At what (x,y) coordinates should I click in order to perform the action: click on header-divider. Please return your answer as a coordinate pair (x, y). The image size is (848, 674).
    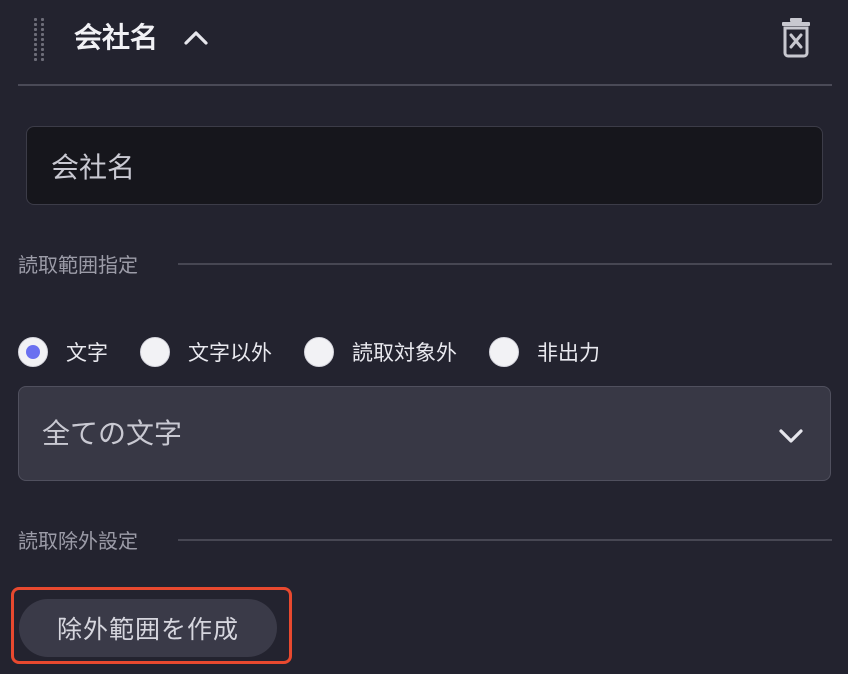
    Looking at the image, I should click on (425, 85).